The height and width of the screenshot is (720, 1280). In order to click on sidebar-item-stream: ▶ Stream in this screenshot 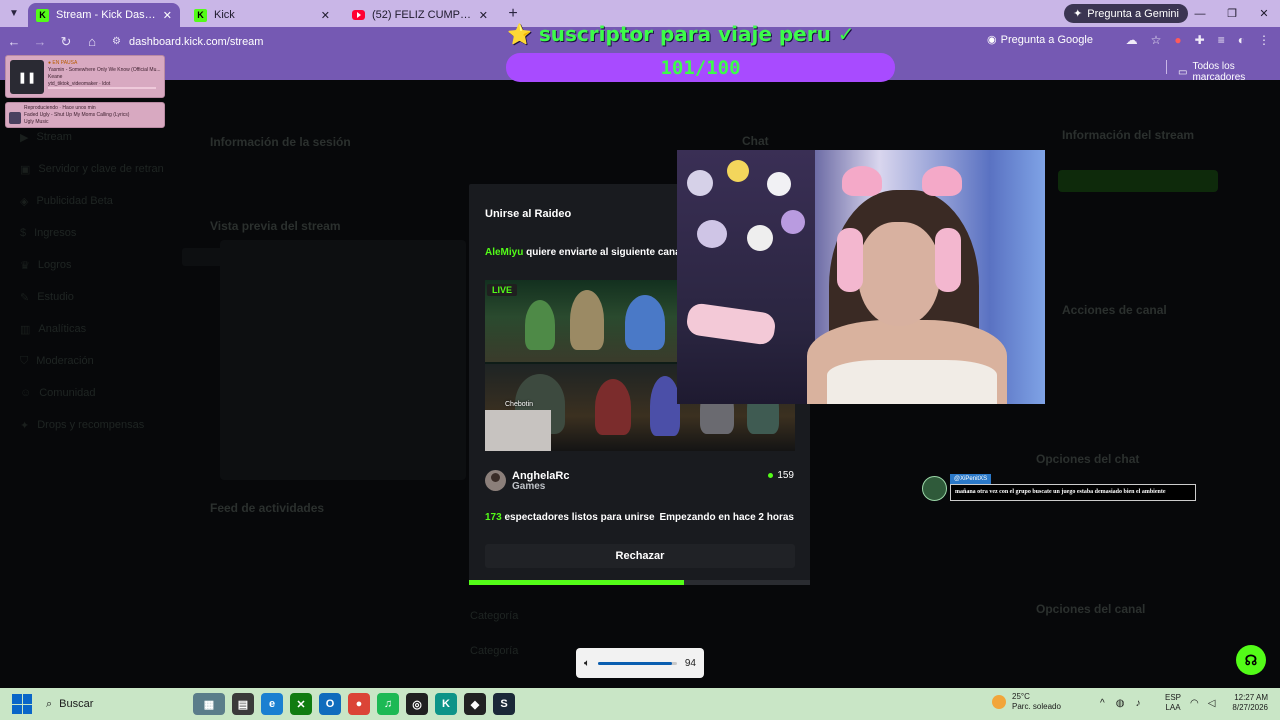, I will do `click(46, 137)`.